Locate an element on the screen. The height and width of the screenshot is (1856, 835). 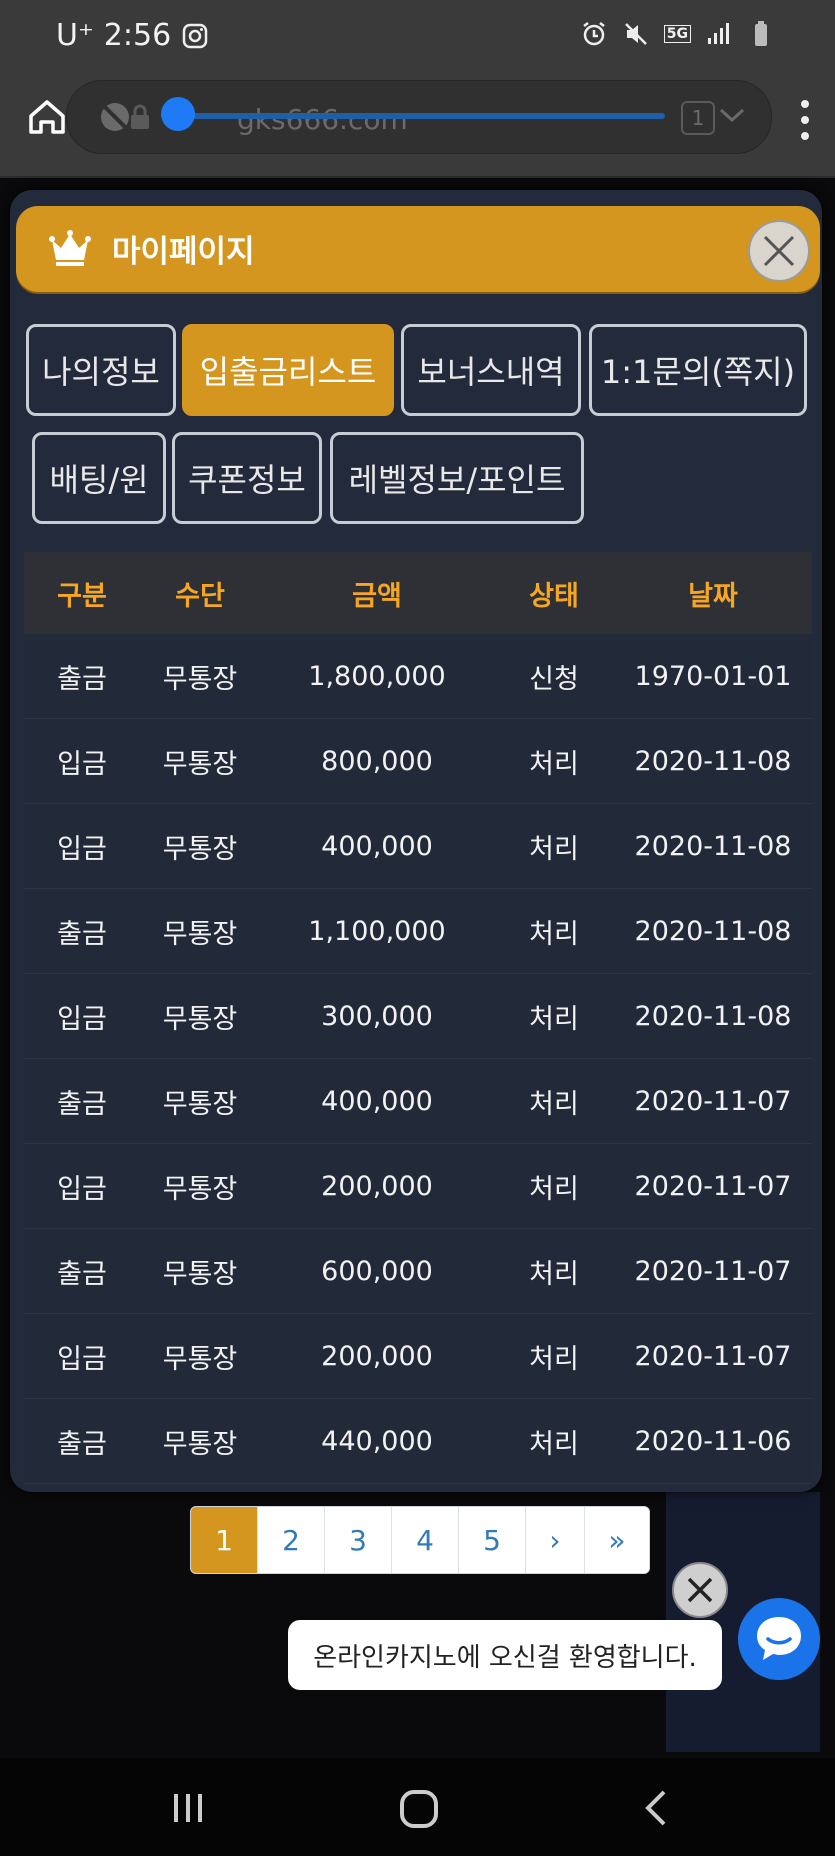
tab-my-info: 나의정보 is located at coordinates (101, 370).